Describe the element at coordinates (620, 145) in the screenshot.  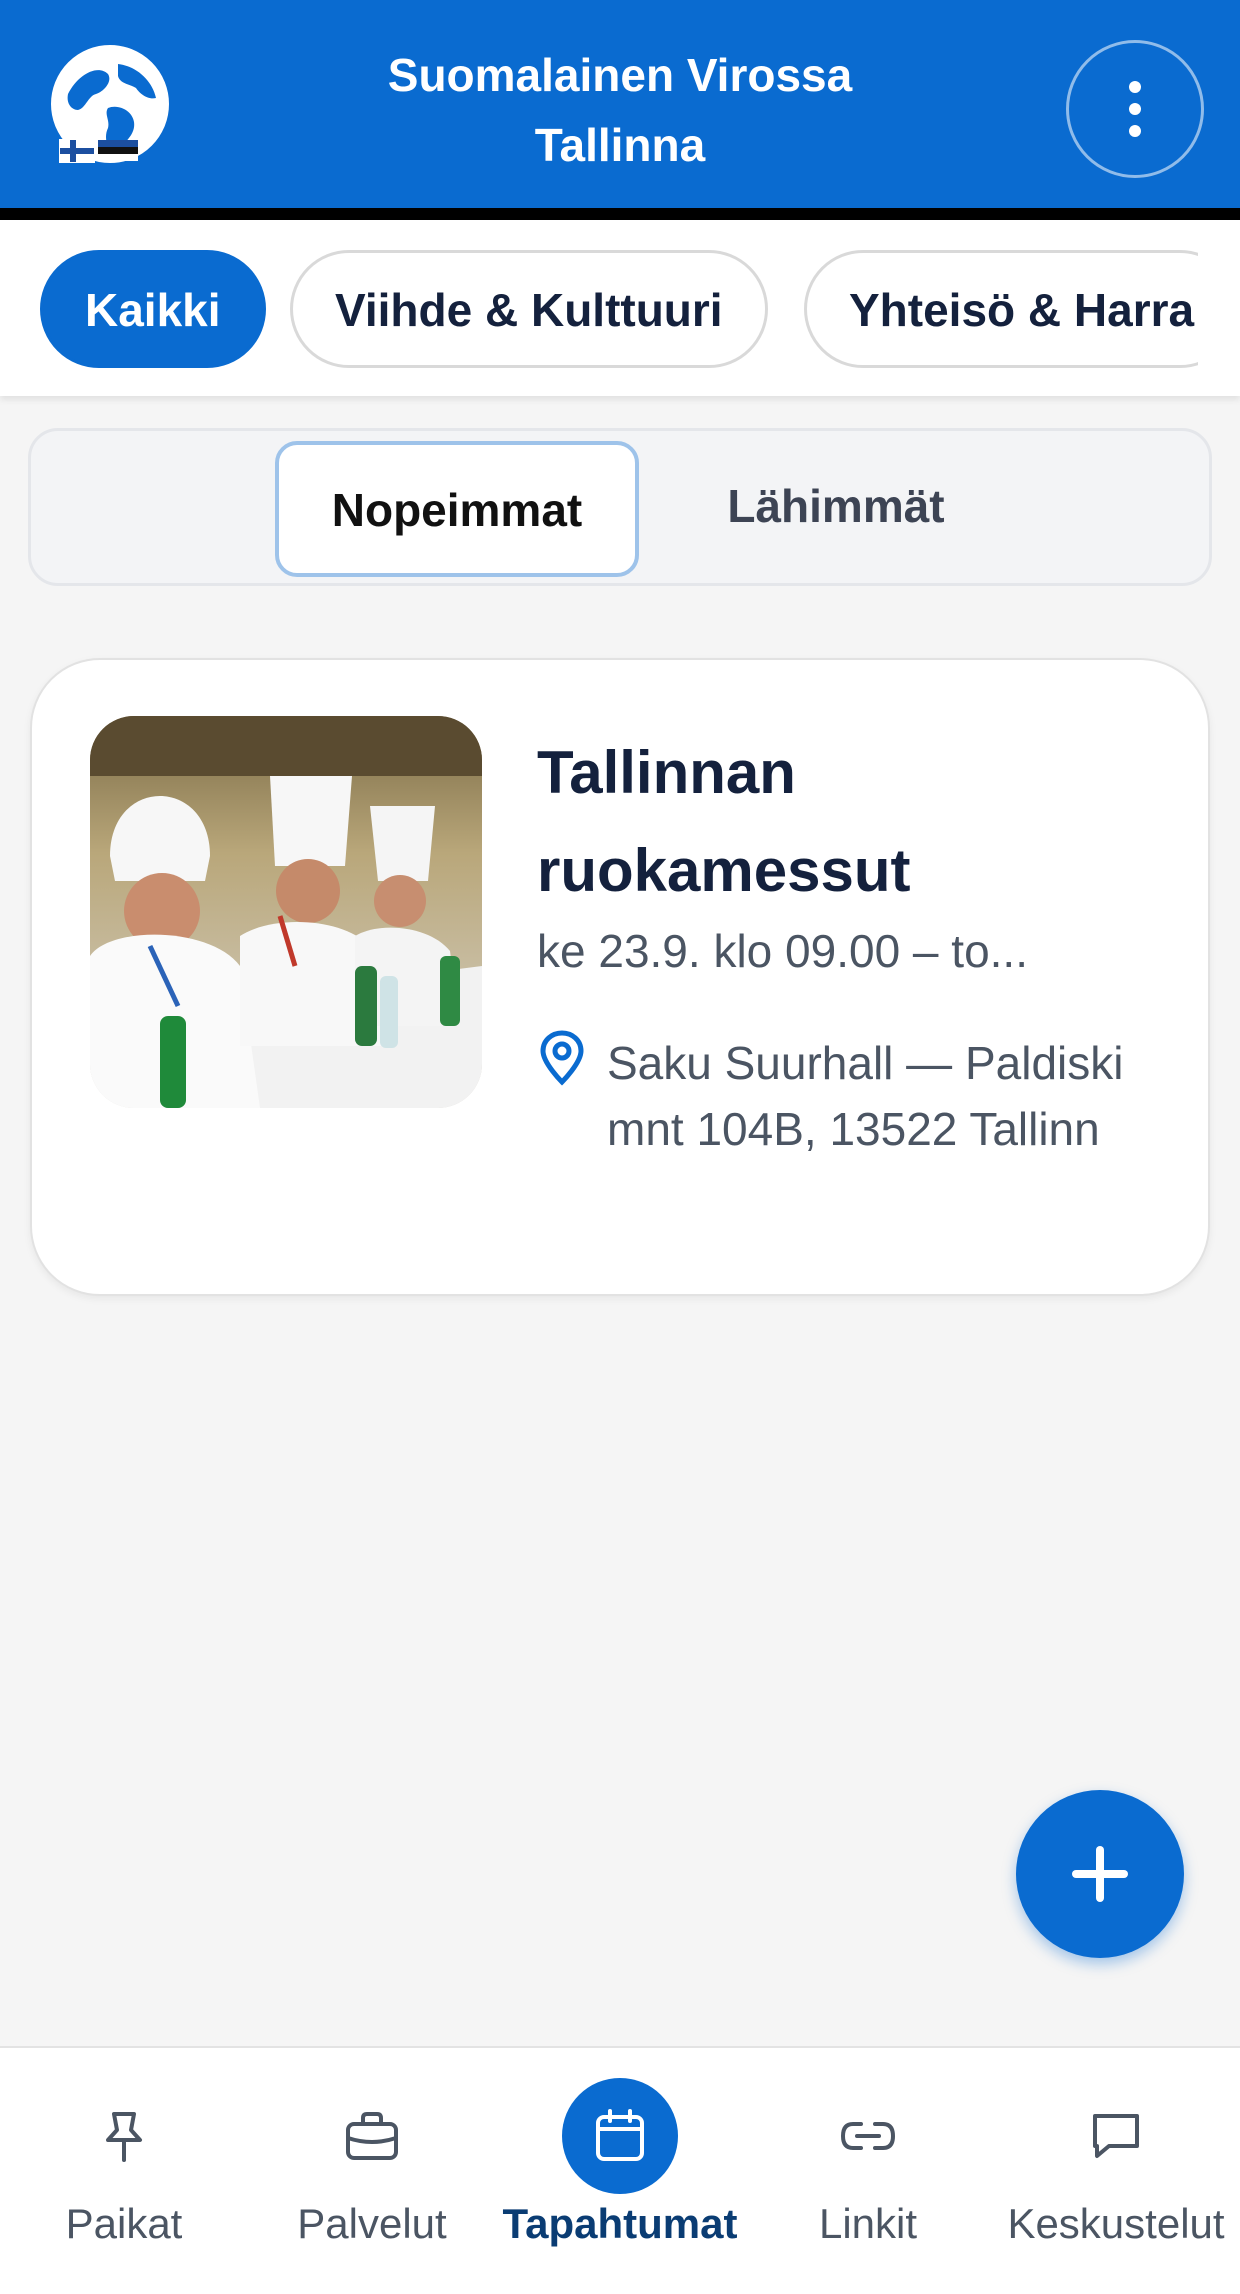
I see `city-title: Tallinna` at that location.